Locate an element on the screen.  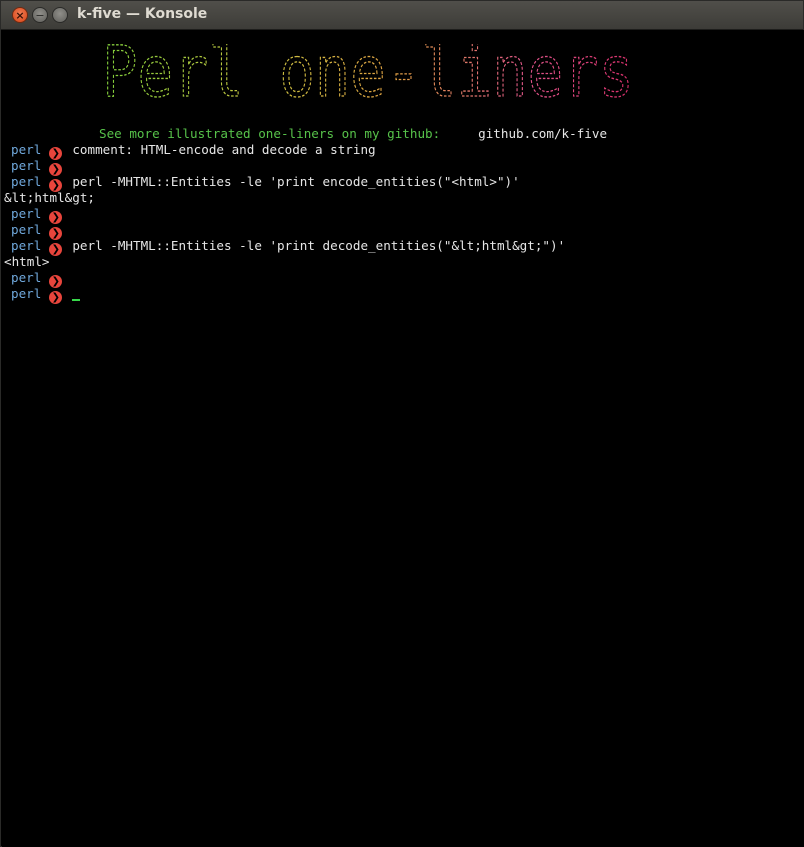
ascii-banner: Perl one-liners is located at coordinates (367, 79).